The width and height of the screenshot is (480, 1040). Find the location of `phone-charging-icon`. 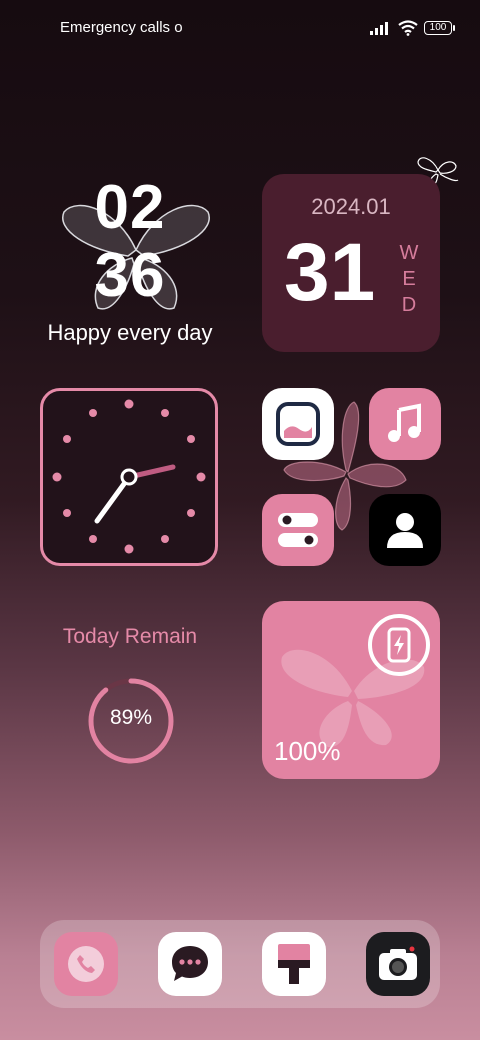

phone-charging-icon is located at coordinates (399, 645).